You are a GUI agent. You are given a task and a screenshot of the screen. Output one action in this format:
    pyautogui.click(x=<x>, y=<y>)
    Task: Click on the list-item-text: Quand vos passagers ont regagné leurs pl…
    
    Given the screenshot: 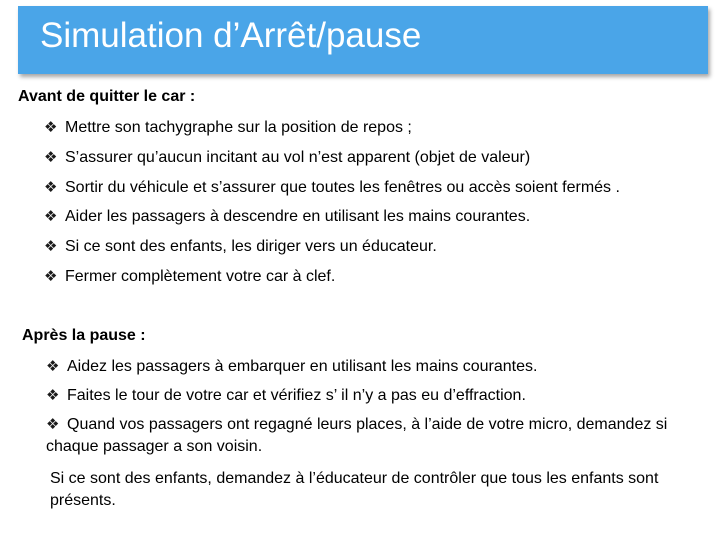 What is the action you would take?
    pyautogui.click(x=357, y=435)
    